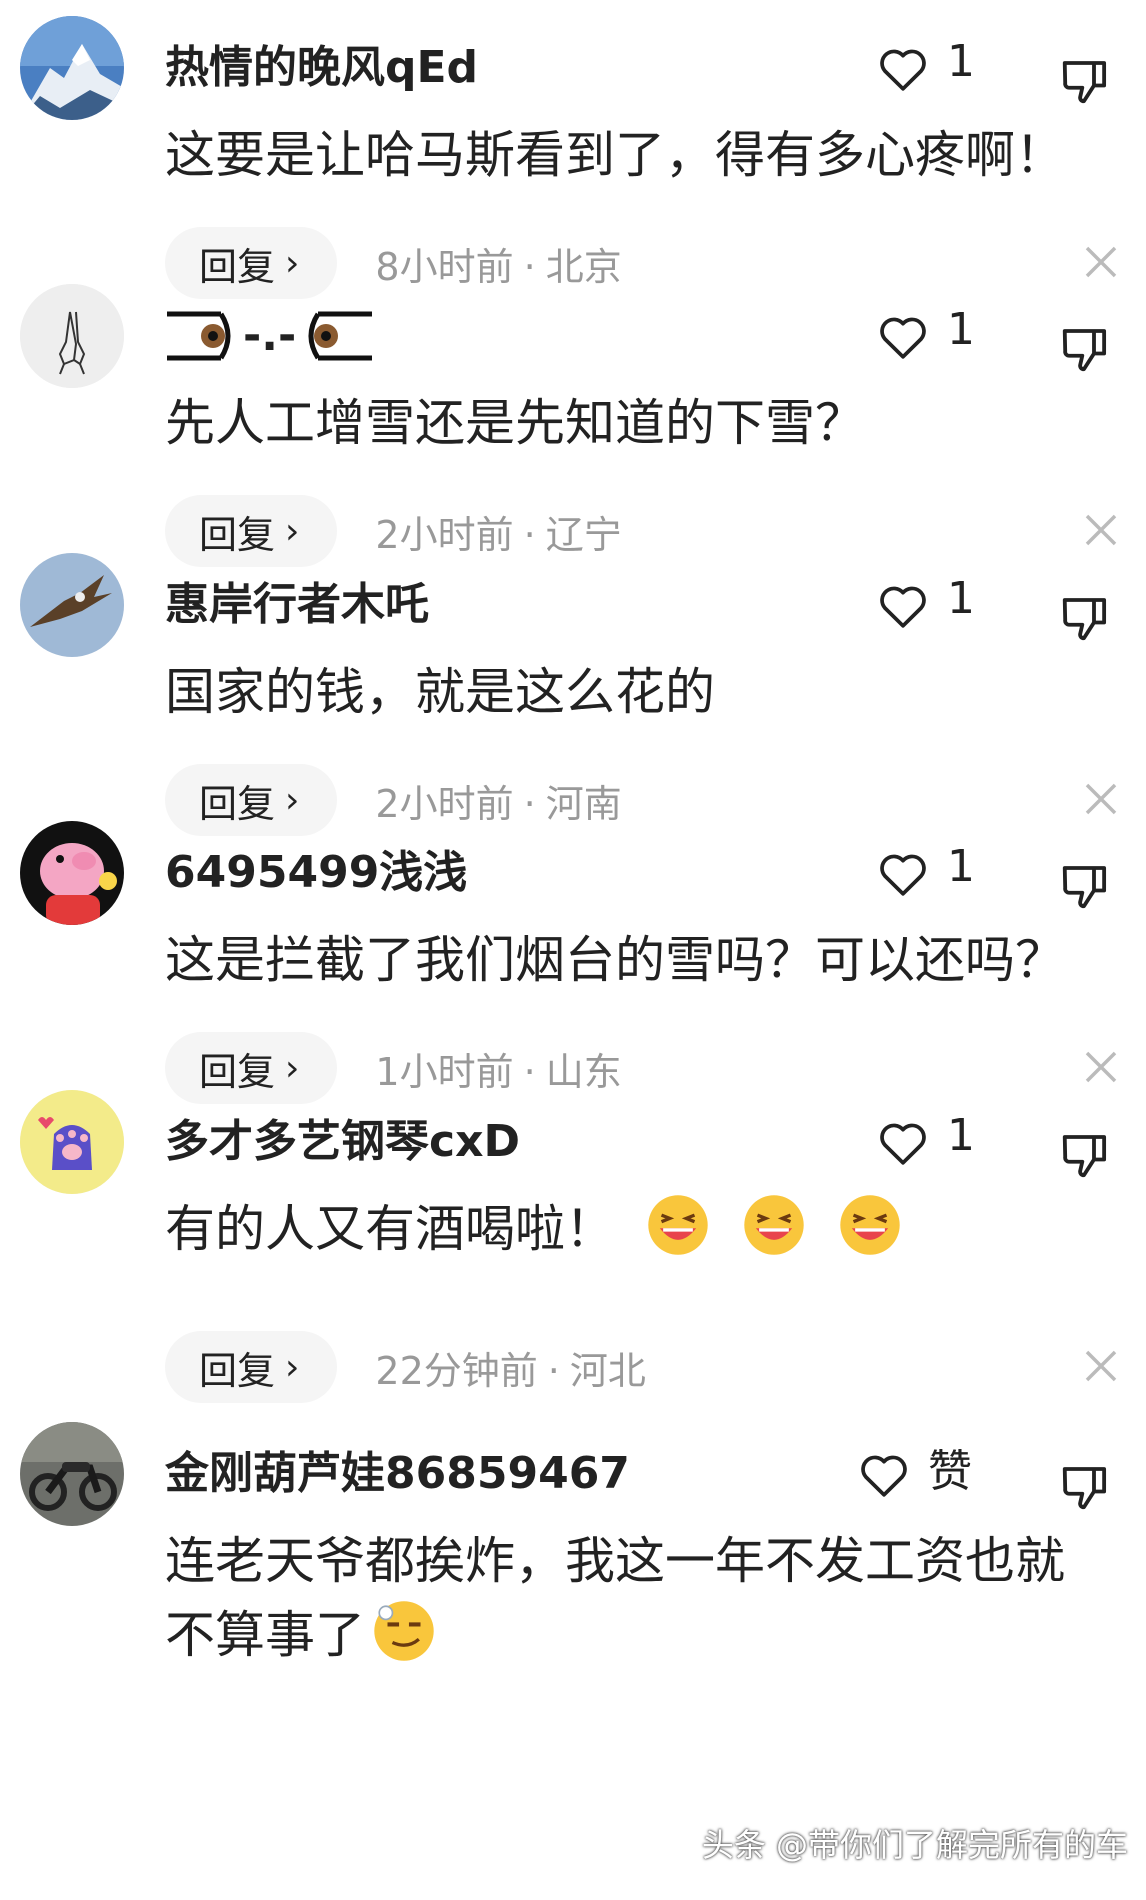 Image resolution: width=1146 pixels, height=1900 pixels. Describe the element at coordinates (342, 1142) in the screenshot. I see `username: 多才多艺钢琴cxD` at that location.